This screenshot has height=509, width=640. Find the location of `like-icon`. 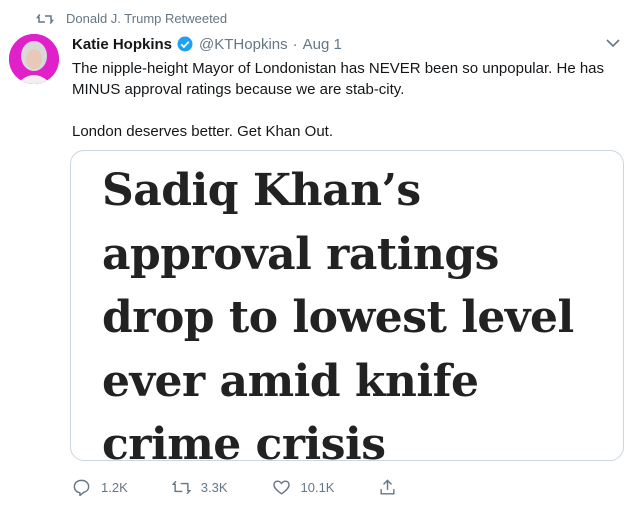

like-icon is located at coordinates (281, 487).